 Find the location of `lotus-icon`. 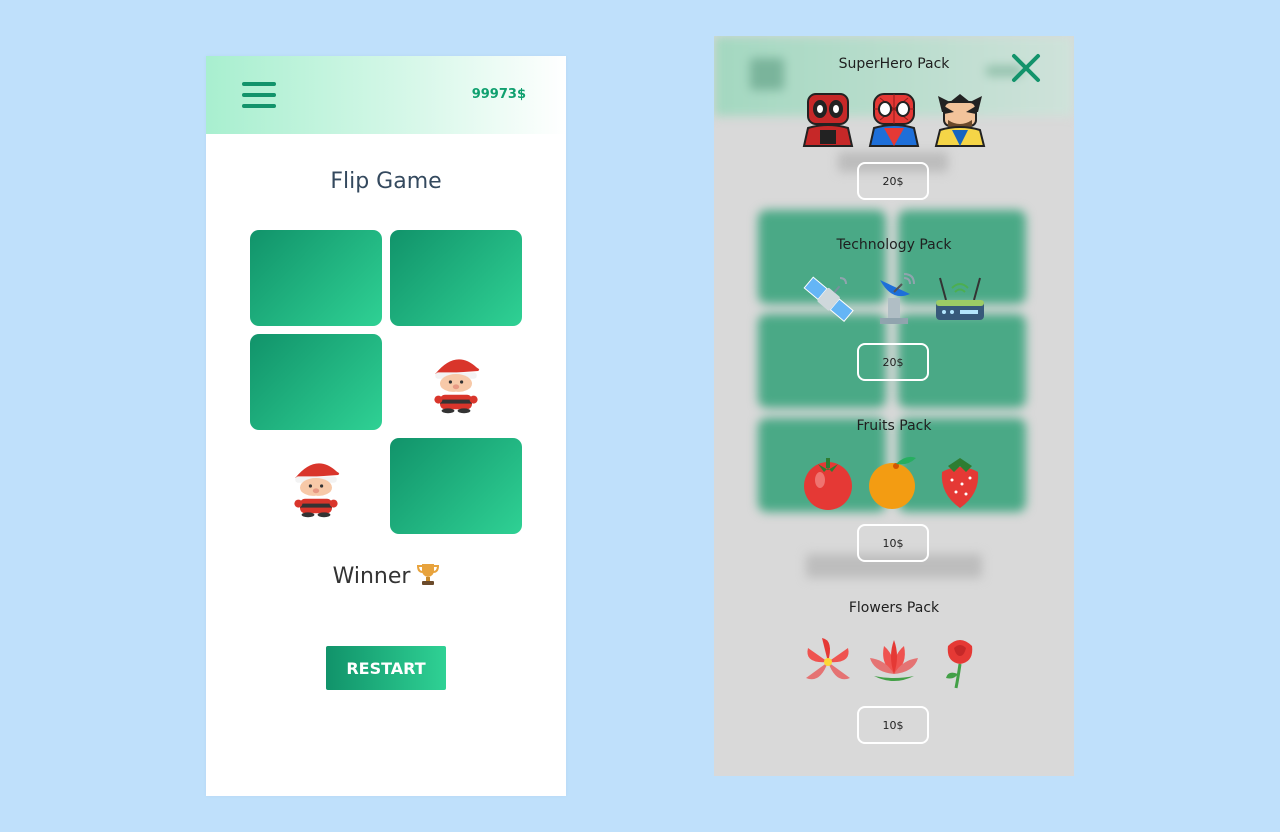

lotus-icon is located at coordinates (894, 660).